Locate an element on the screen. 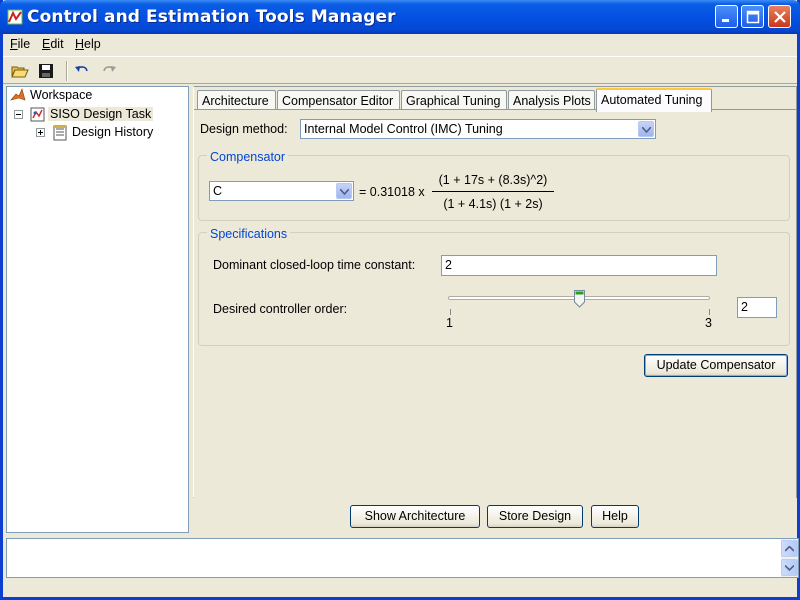  controller-order-input: 2 is located at coordinates (757, 307).